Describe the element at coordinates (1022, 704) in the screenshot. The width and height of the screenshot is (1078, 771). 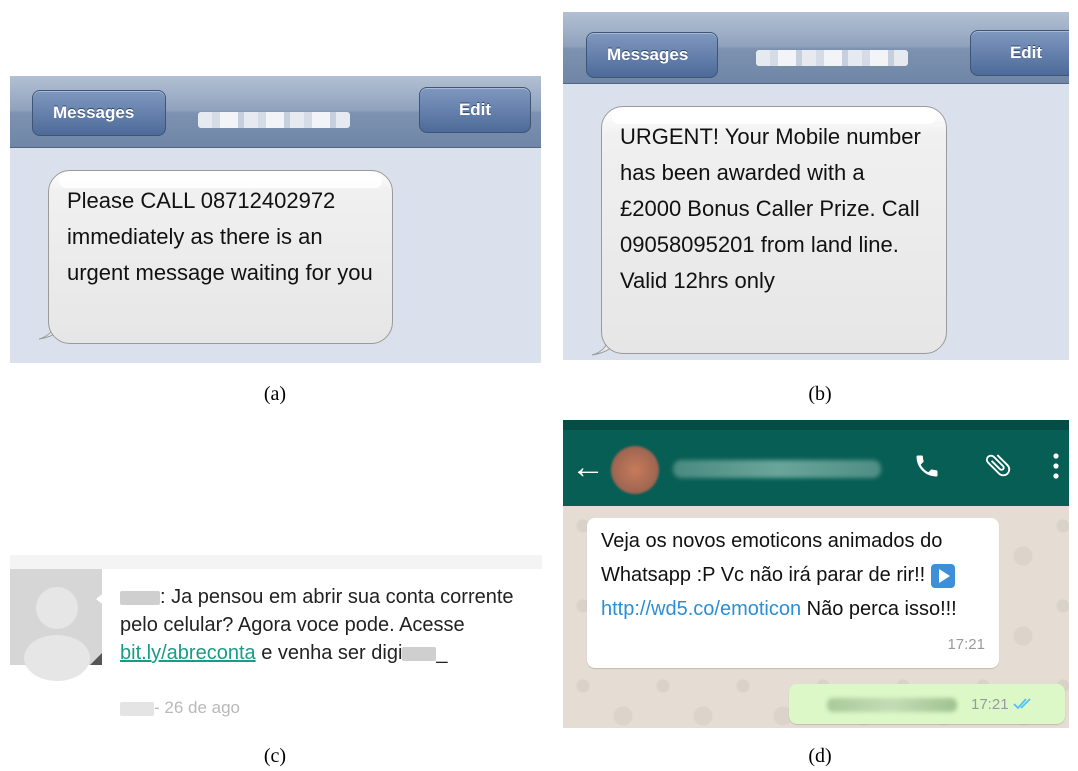
I see `double-check-icon` at that location.